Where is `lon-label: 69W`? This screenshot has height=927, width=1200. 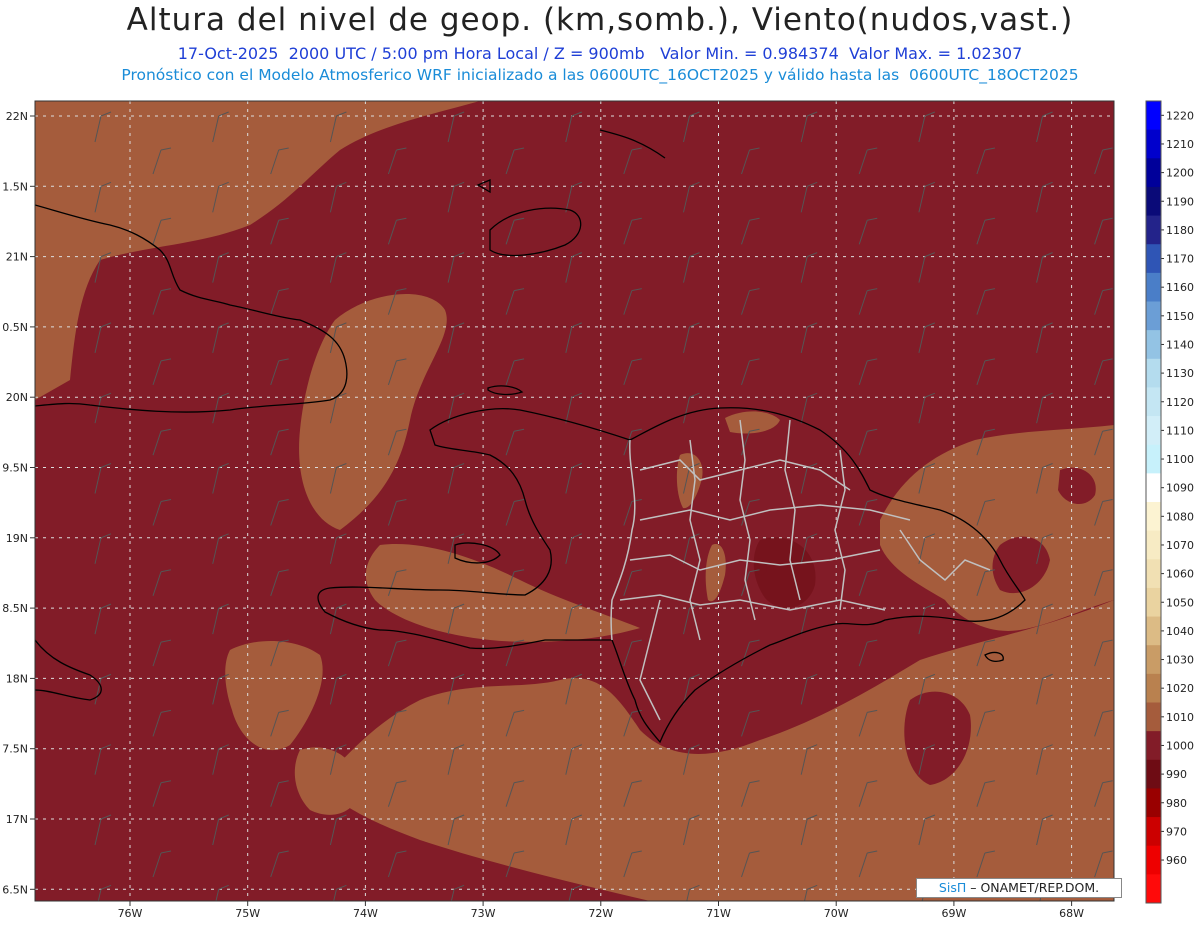 lon-label: 69W is located at coordinates (953, 913).